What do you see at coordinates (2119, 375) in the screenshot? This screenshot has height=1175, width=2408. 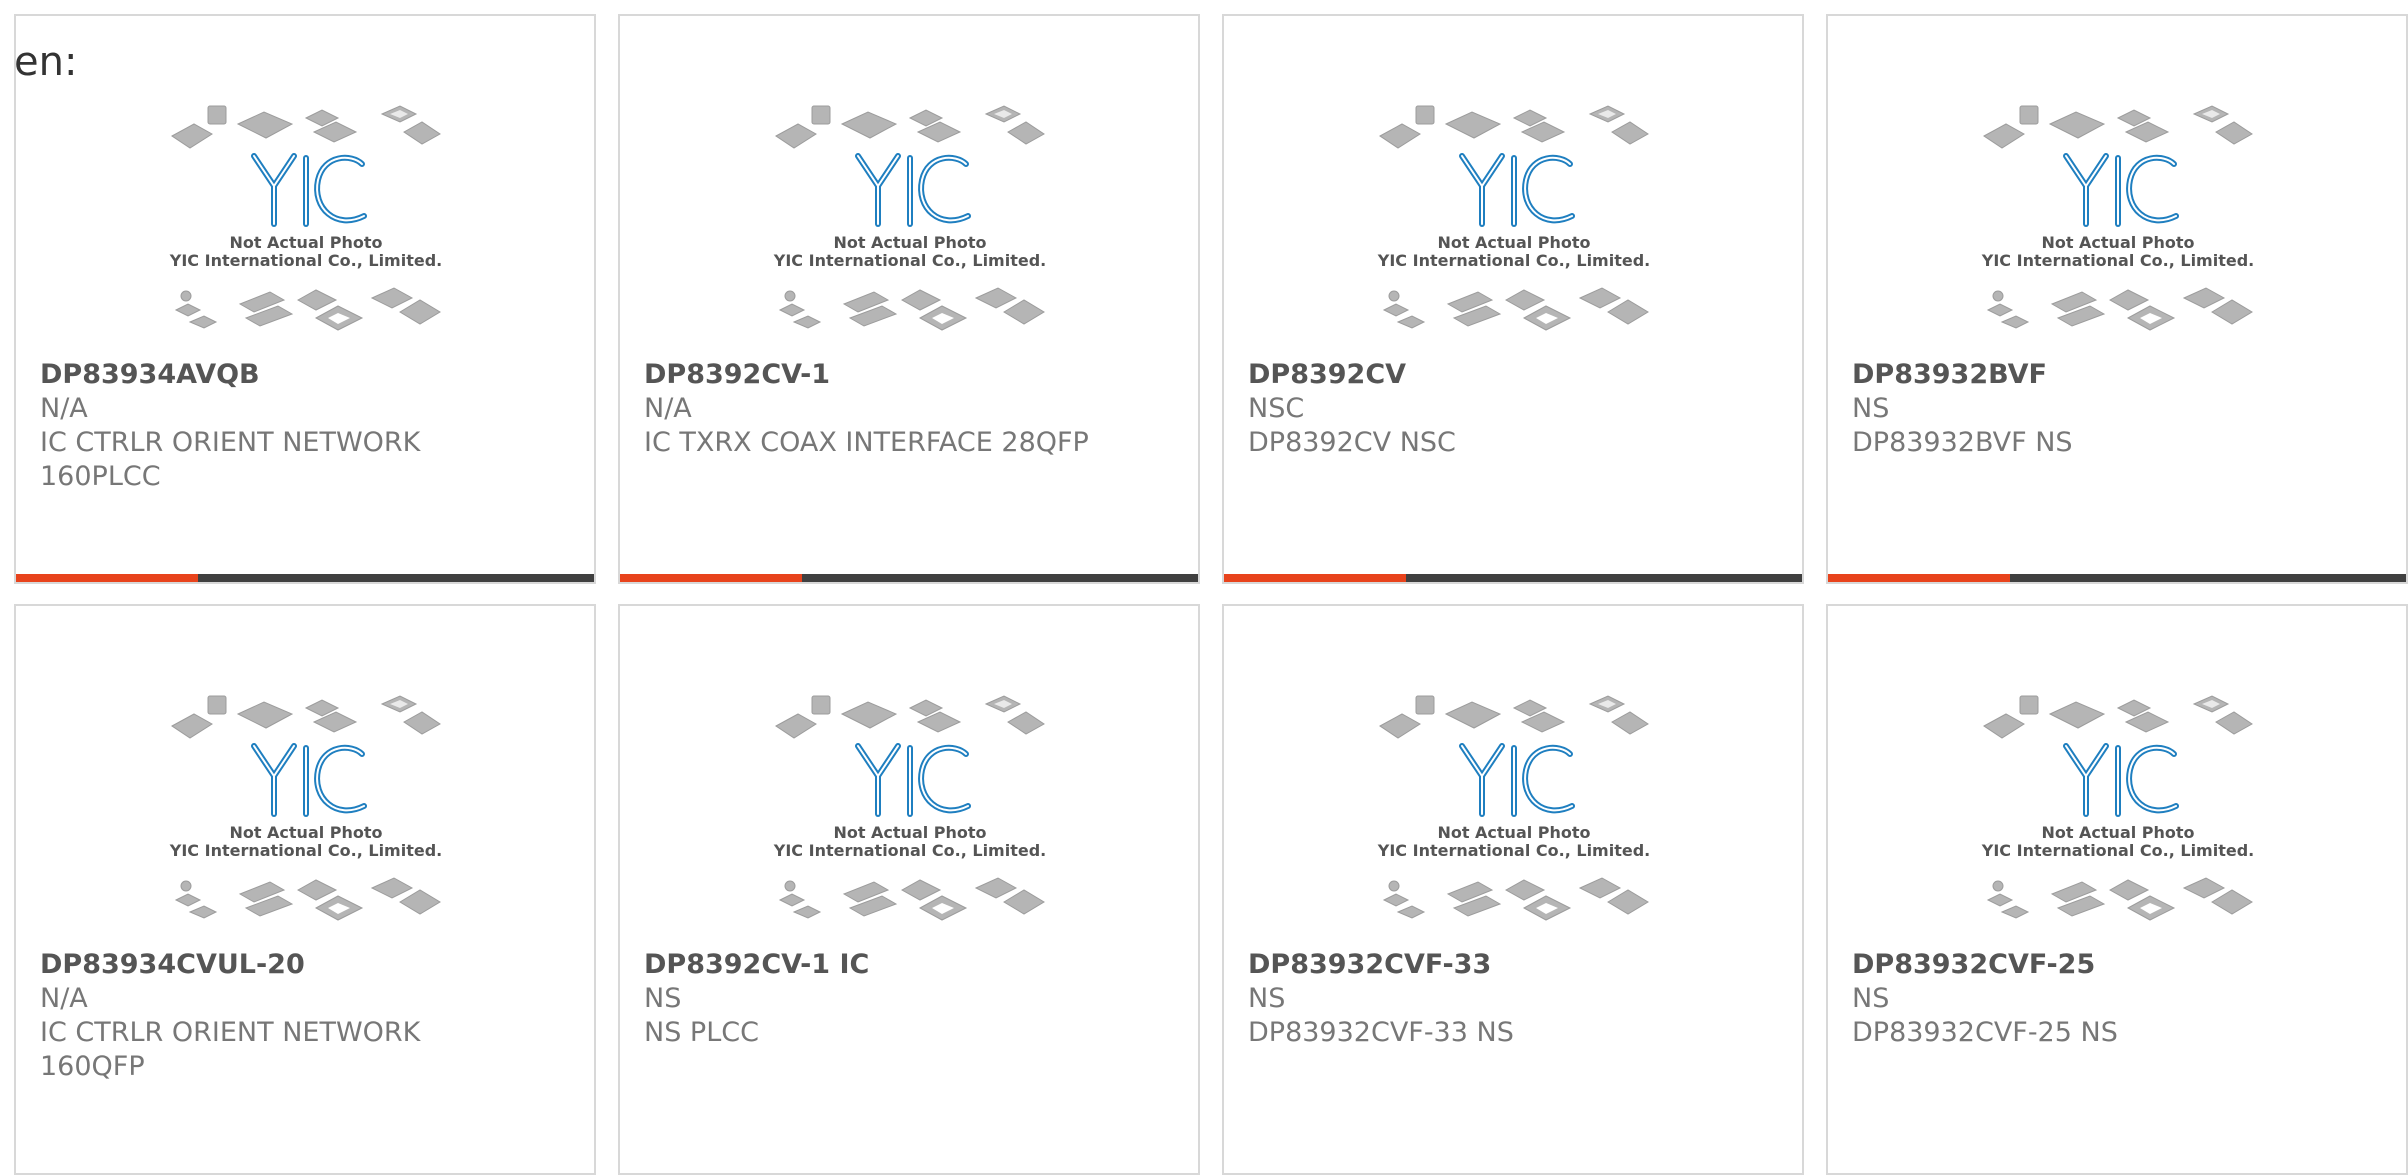 I see `product-part-number: DP83932BVF` at bounding box center [2119, 375].